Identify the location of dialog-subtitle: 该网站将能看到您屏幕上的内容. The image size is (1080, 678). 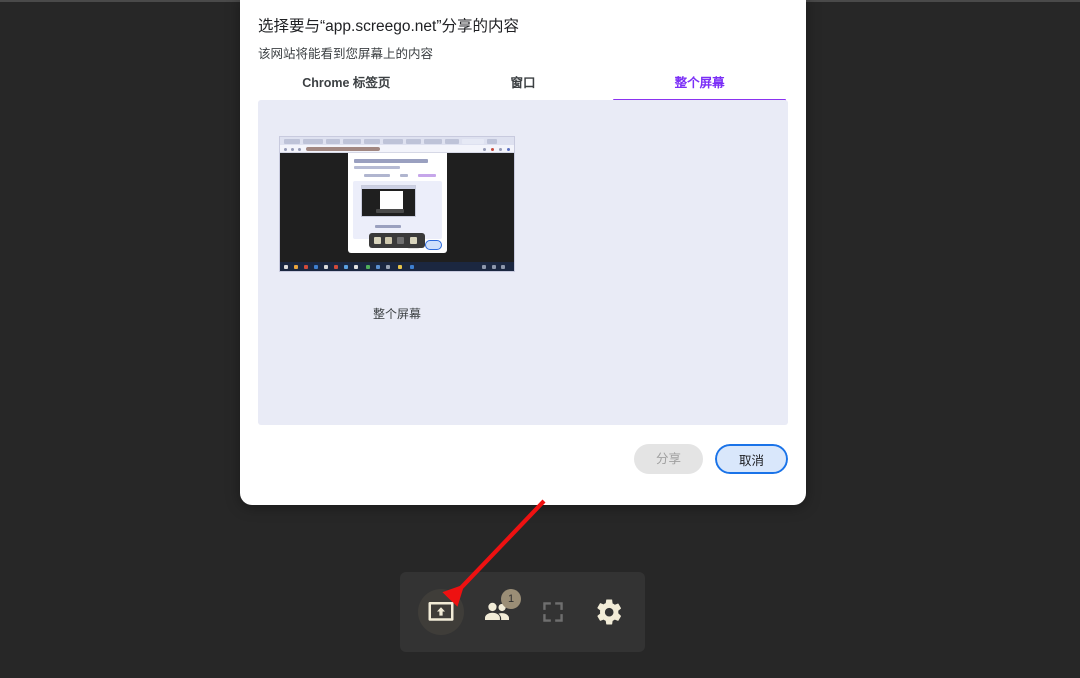
(346, 54).